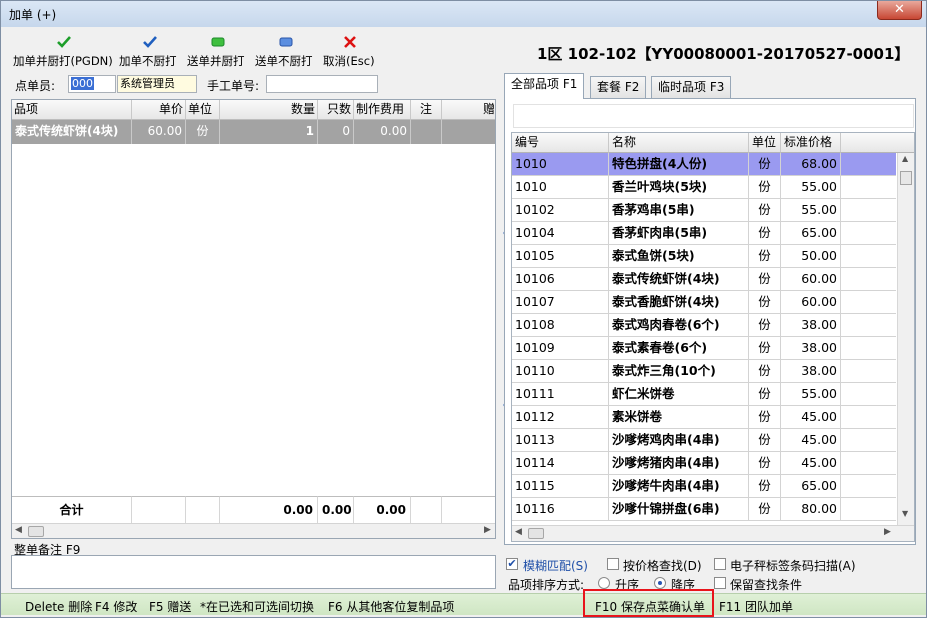 This screenshot has width=927, height=618. What do you see at coordinates (905, 513) in the screenshot?
I see `scroll-down-icon: ▼` at bounding box center [905, 513].